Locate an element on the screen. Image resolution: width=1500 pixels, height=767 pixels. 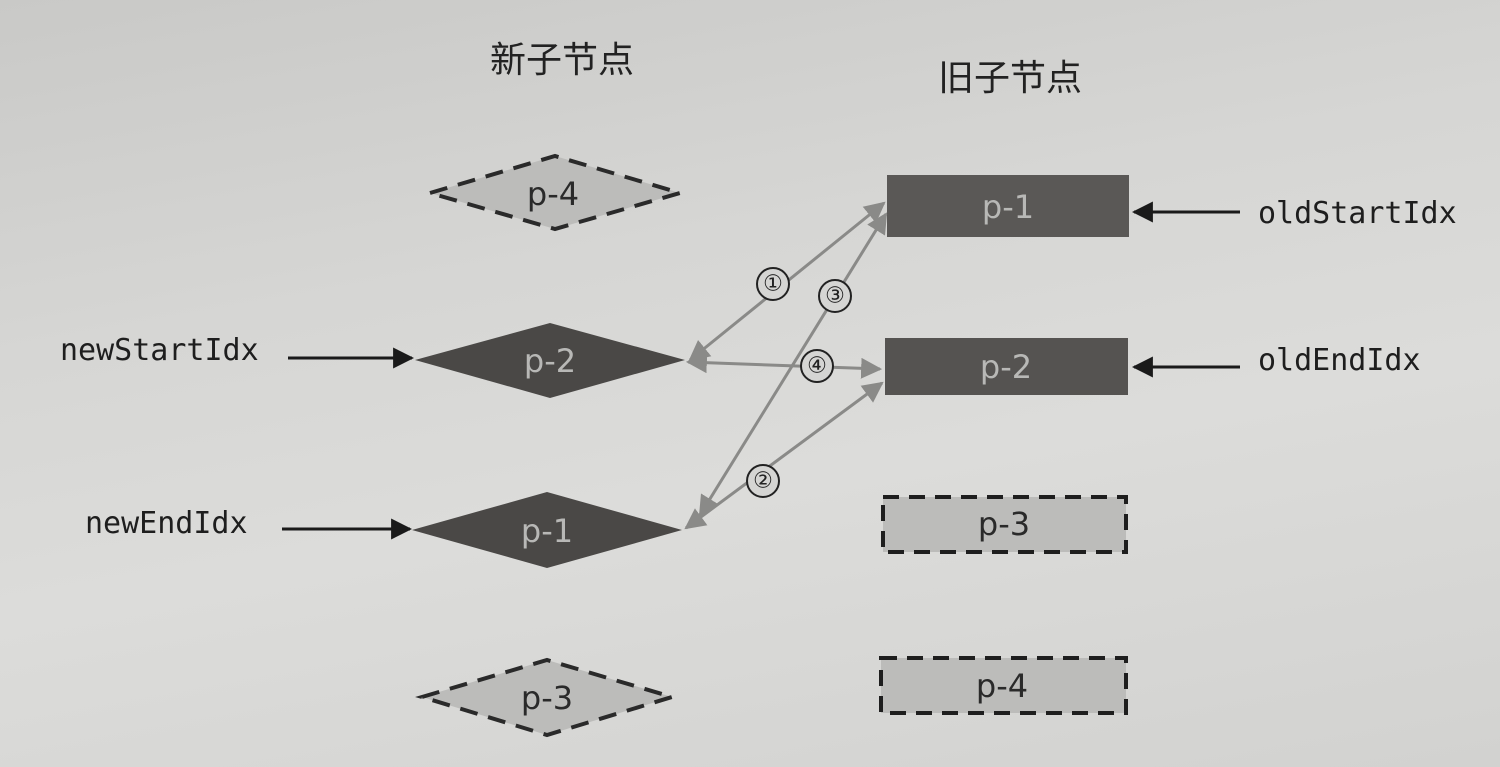
new-children-heading: 新子节点 is located at coordinates (562, 60).